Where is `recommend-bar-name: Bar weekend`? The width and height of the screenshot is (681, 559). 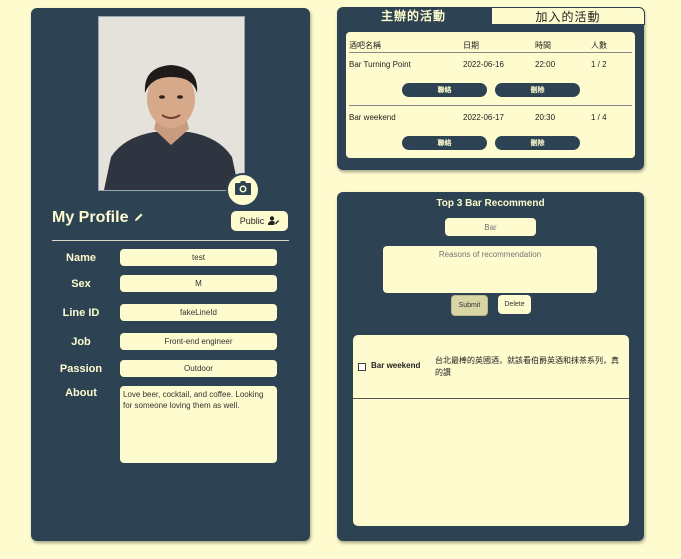 recommend-bar-name: Bar weekend is located at coordinates (396, 365).